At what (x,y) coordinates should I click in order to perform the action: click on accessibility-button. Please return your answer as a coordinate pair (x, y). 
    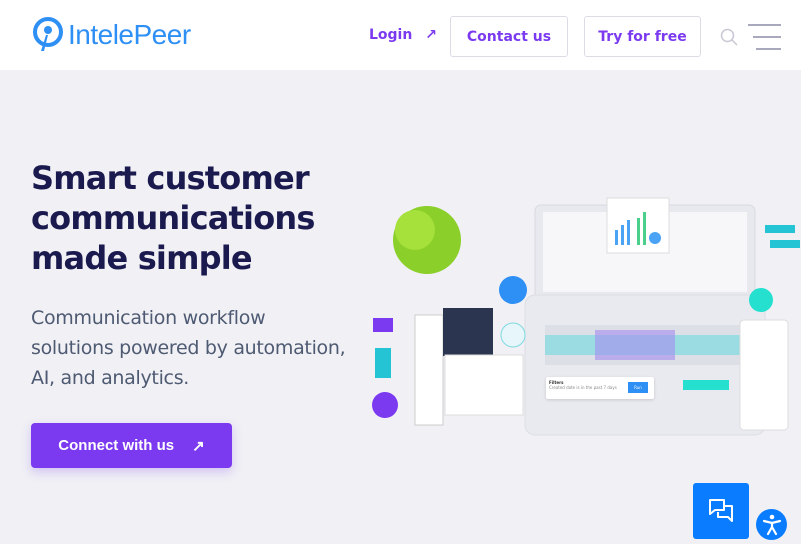
    Looking at the image, I should click on (771, 524).